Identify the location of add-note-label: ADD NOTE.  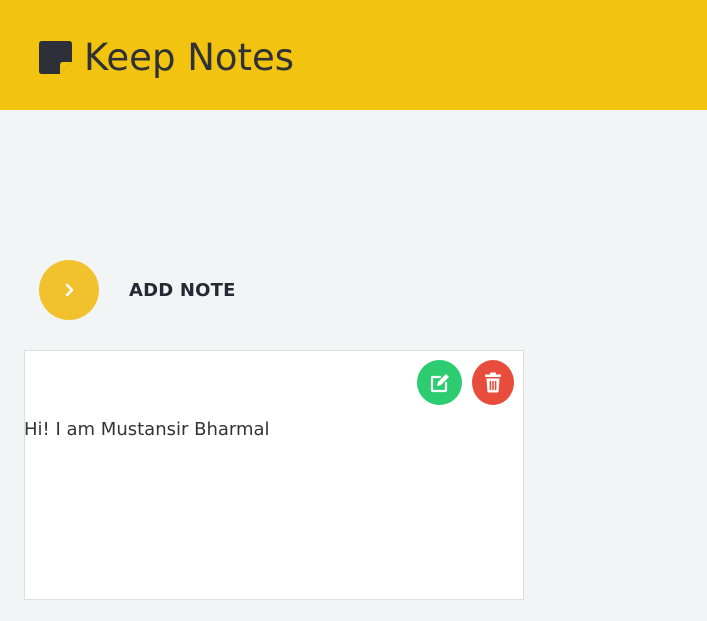
(182, 290).